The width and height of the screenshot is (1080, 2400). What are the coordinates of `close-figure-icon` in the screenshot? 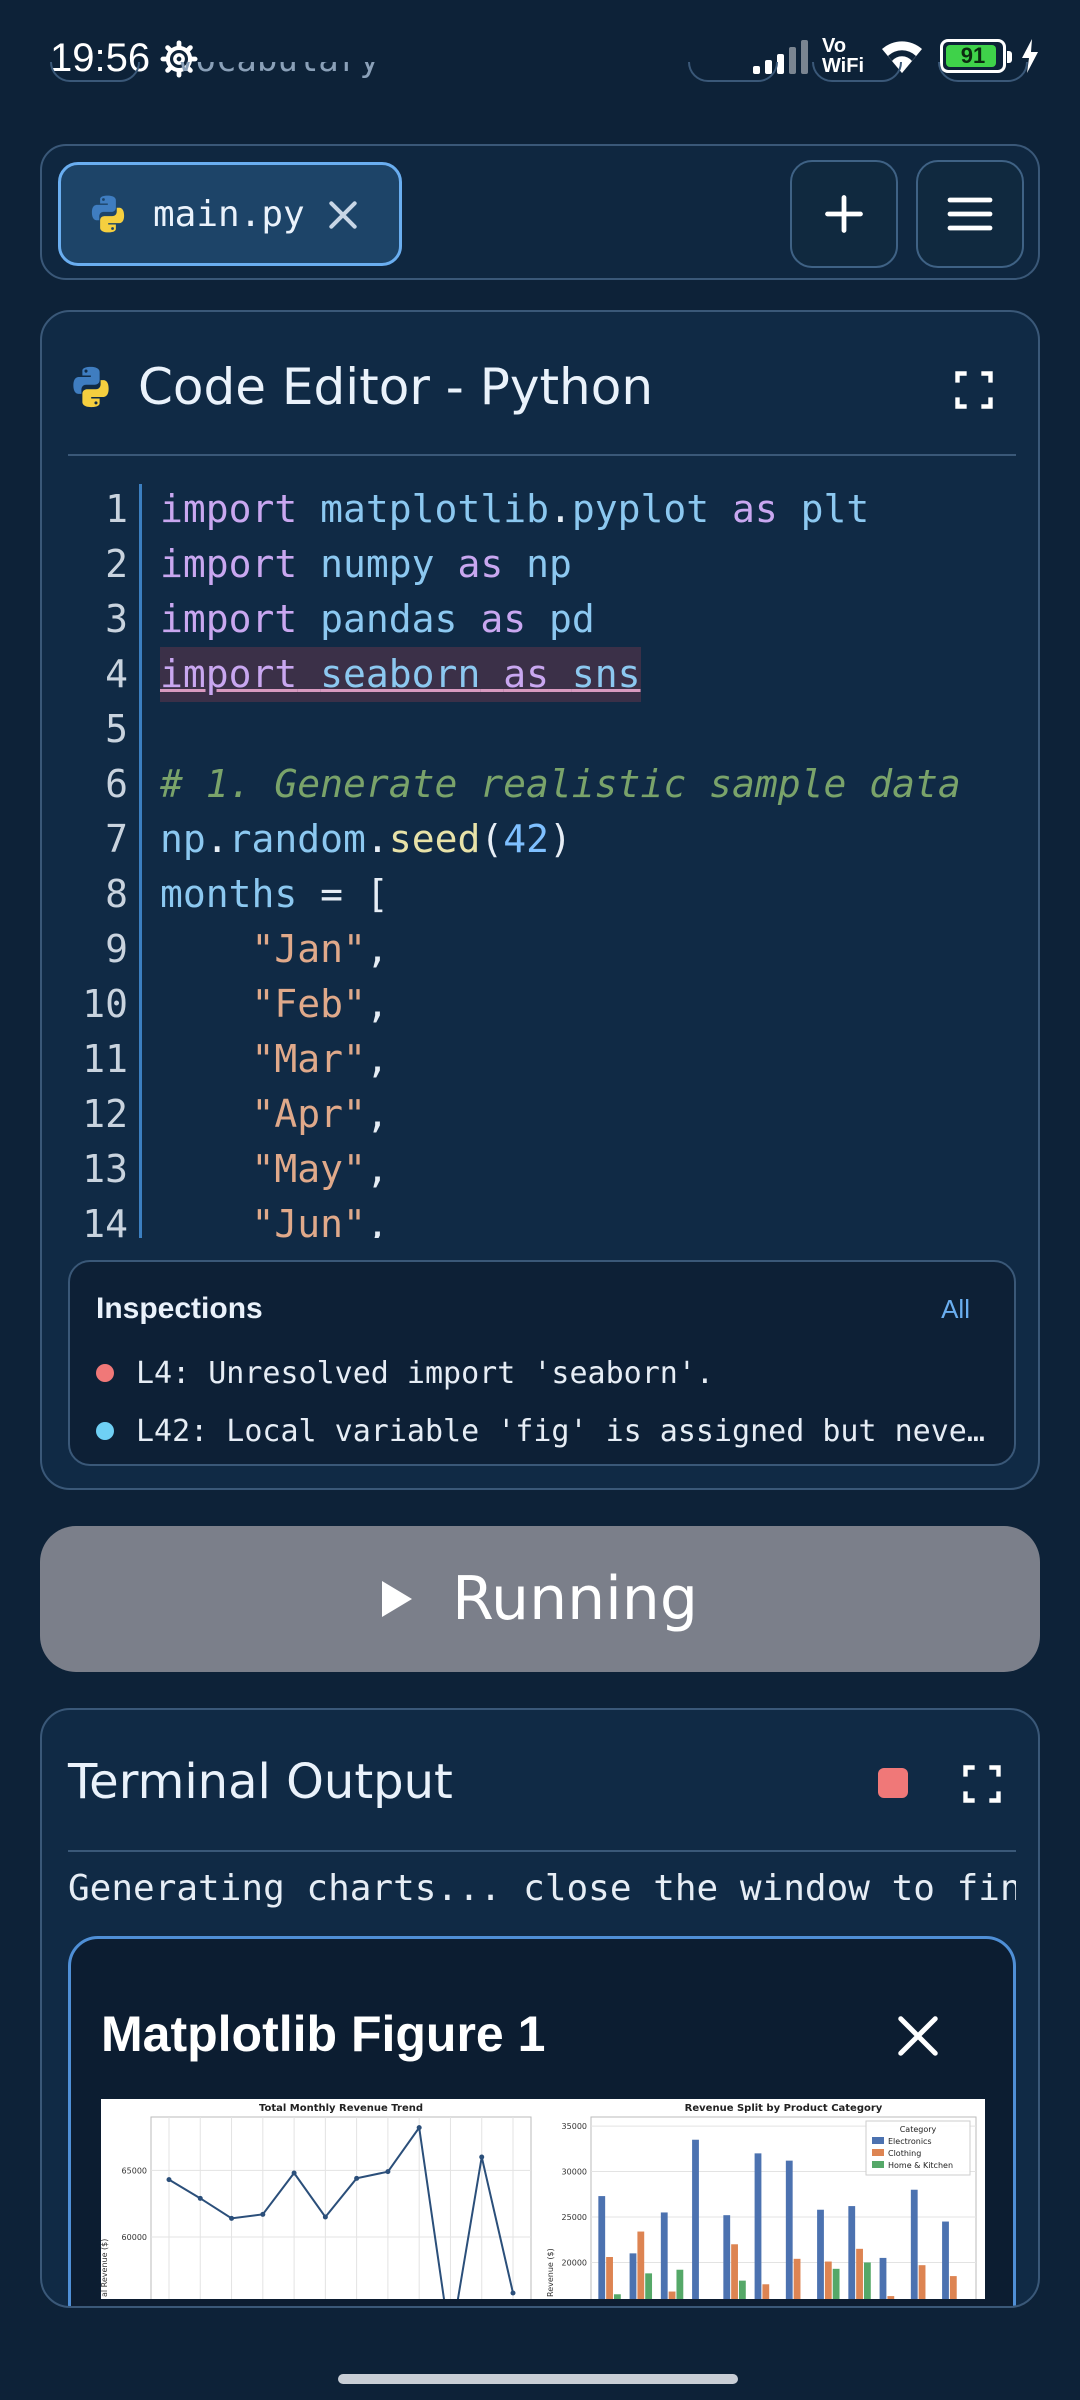 It's located at (918, 2036).